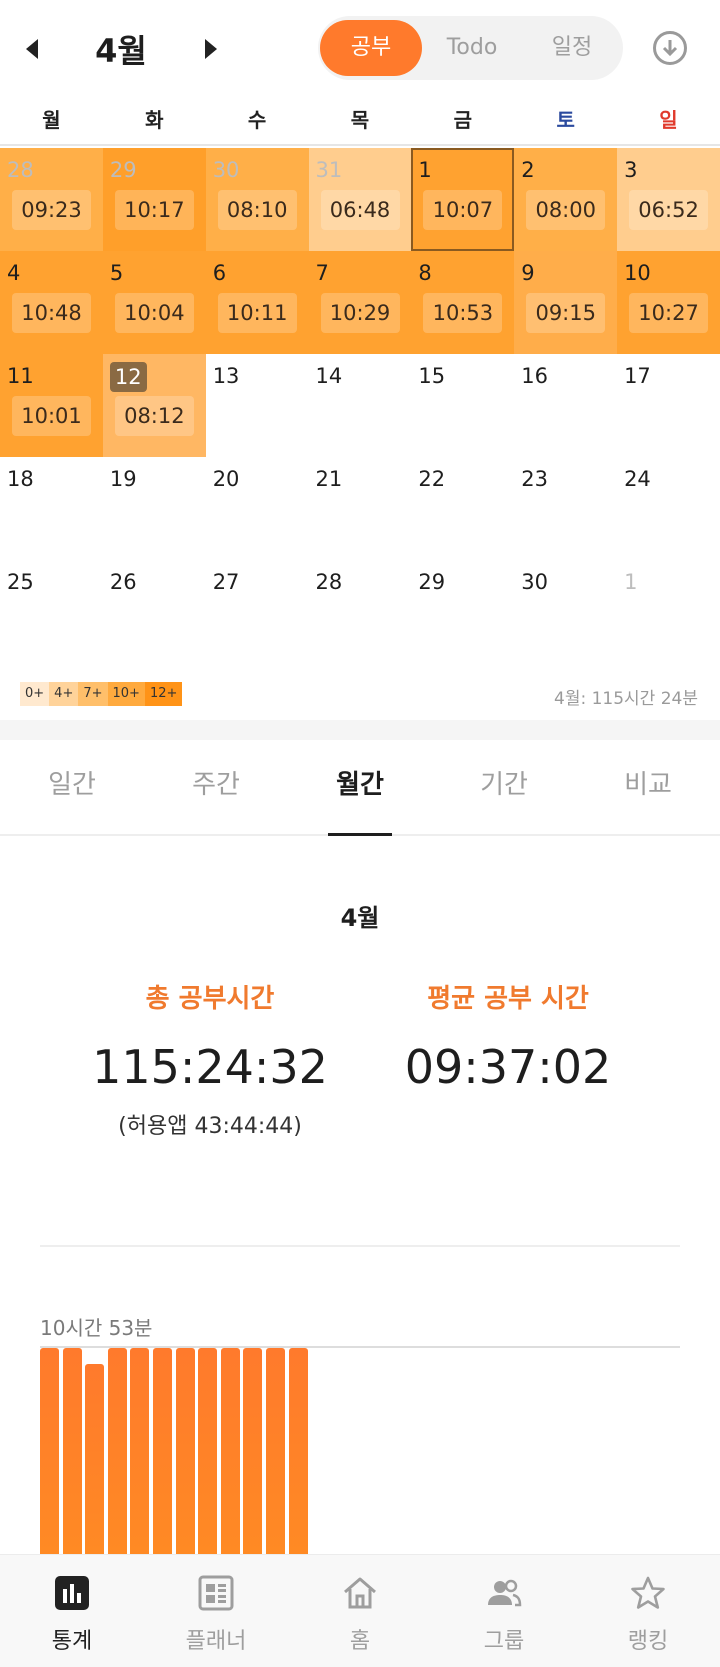 The image size is (720, 1667). Describe the element at coordinates (72, 1641) in the screenshot. I see `nav-label: 통계` at that location.